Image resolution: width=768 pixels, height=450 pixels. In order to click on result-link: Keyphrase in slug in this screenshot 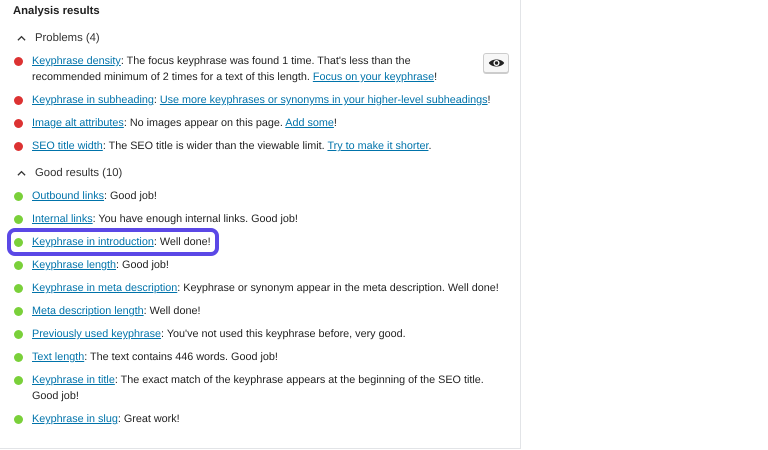, I will do `click(75, 419)`.